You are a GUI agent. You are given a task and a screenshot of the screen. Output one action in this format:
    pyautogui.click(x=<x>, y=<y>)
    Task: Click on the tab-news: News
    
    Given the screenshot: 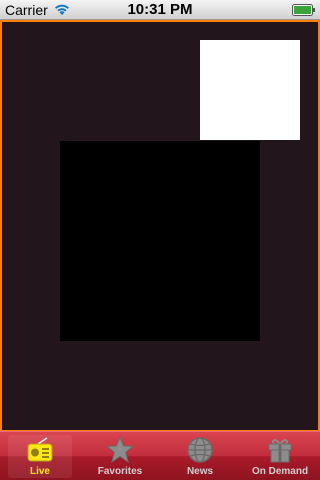 What is the action you would take?
    pyautogui.click(x=200, y=456)
    